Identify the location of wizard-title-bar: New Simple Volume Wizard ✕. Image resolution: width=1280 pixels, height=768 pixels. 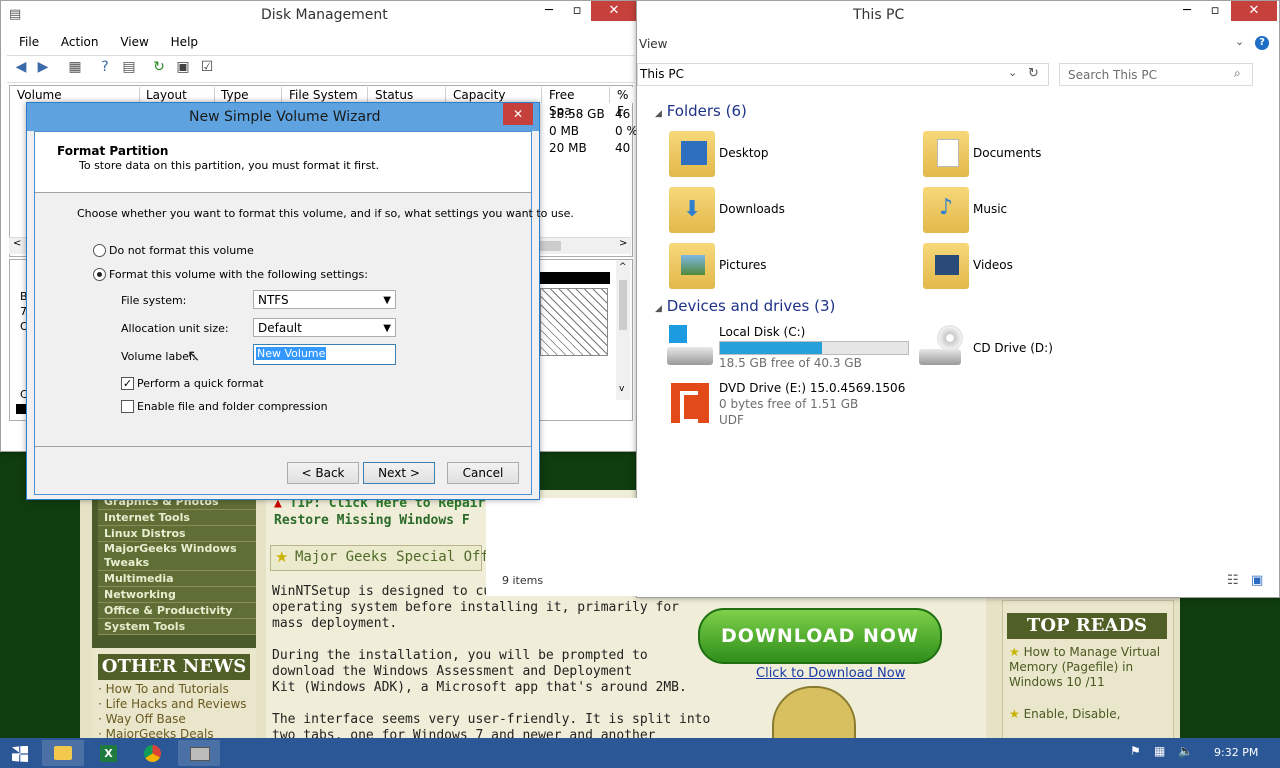
(283, 117).